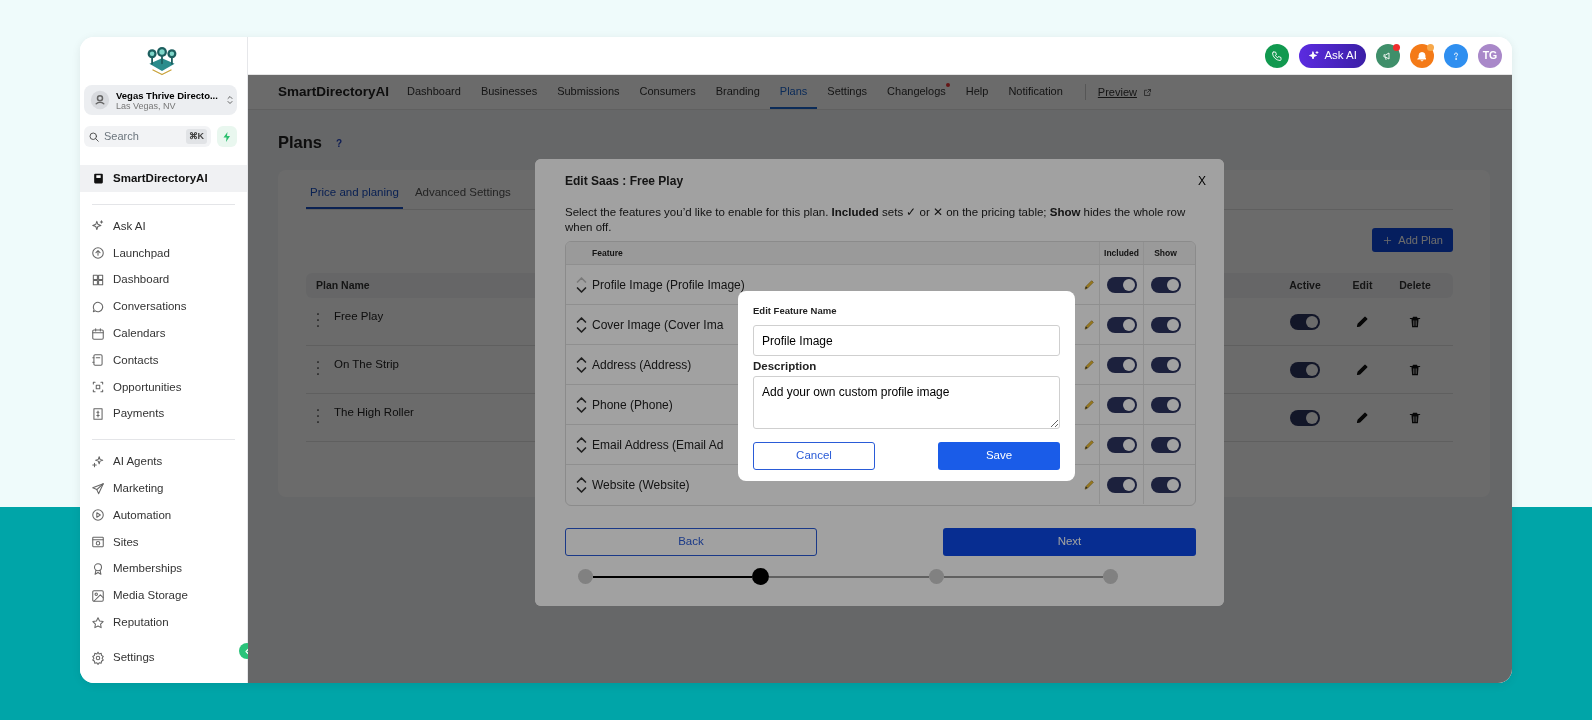 The width and height of the screenshot is (1592, 720). What do you see at coordinates (1147, 92) in the screenshot?
I see `external-link-icon` at bounding box center [1147, 92].